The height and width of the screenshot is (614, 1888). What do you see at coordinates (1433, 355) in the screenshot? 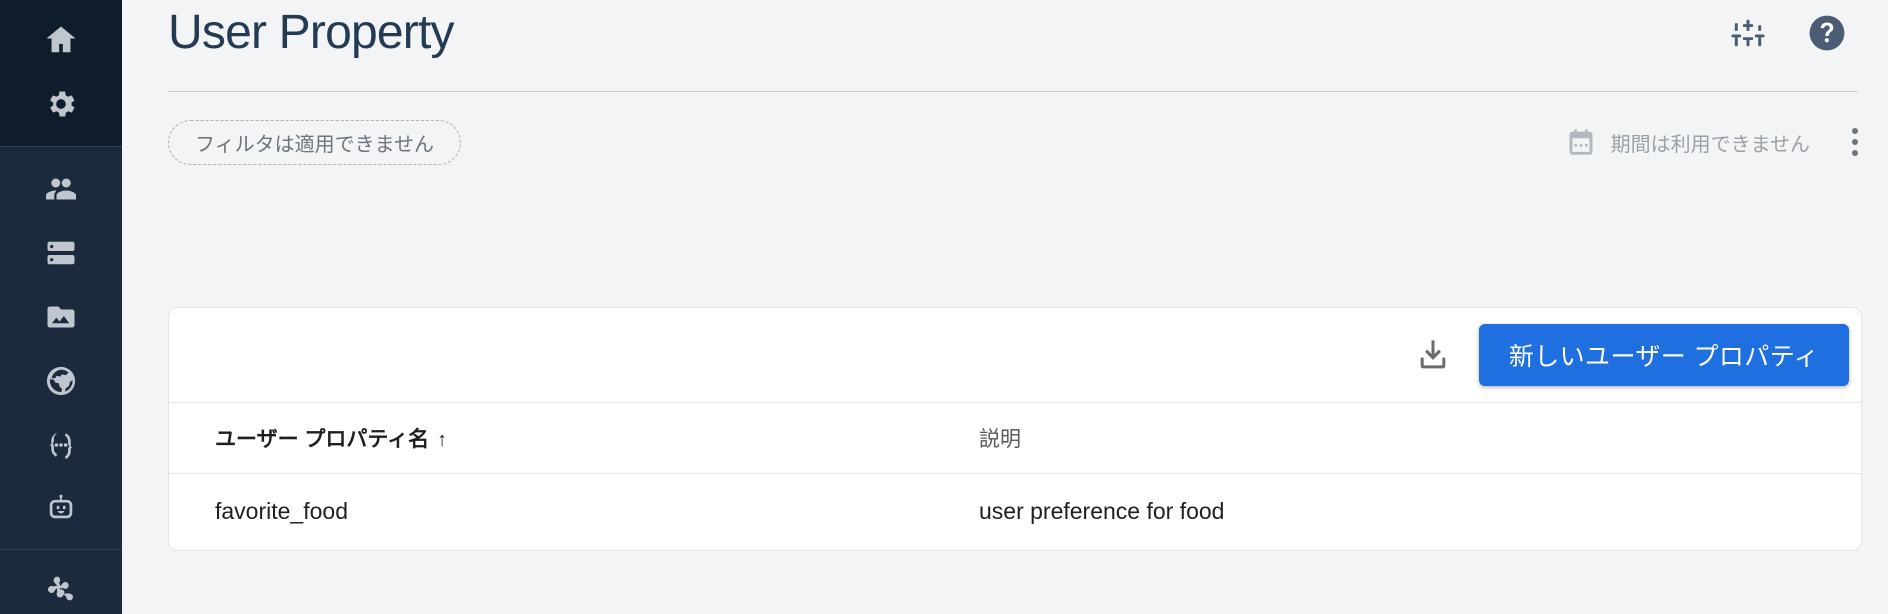
I see `download-icon` at bounding box center [1433, 355].